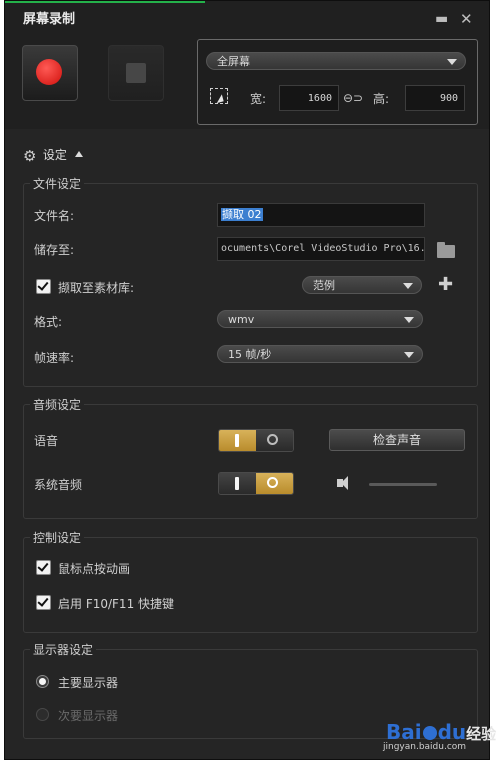 The image size is (500, 765). I want to click on stop-button, so click(136, 73).